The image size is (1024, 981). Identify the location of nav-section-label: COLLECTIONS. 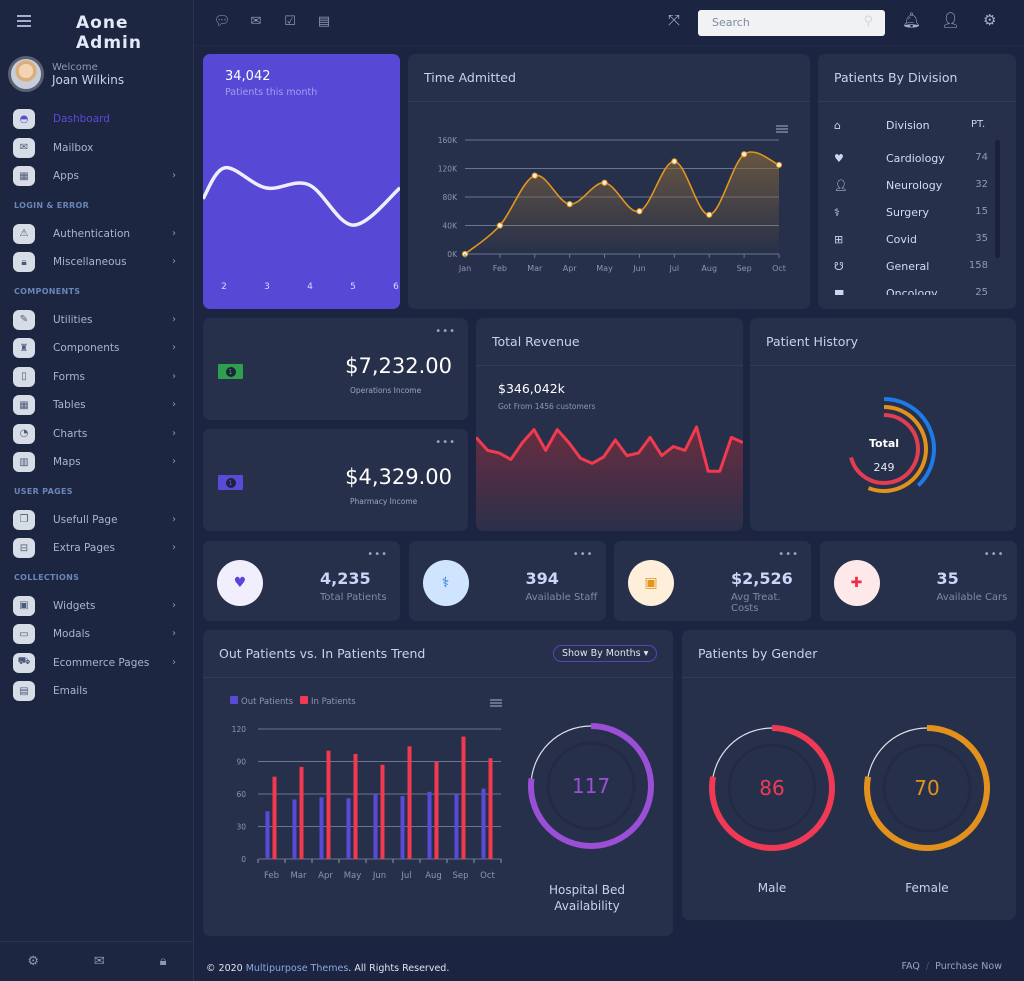
(47, 577).